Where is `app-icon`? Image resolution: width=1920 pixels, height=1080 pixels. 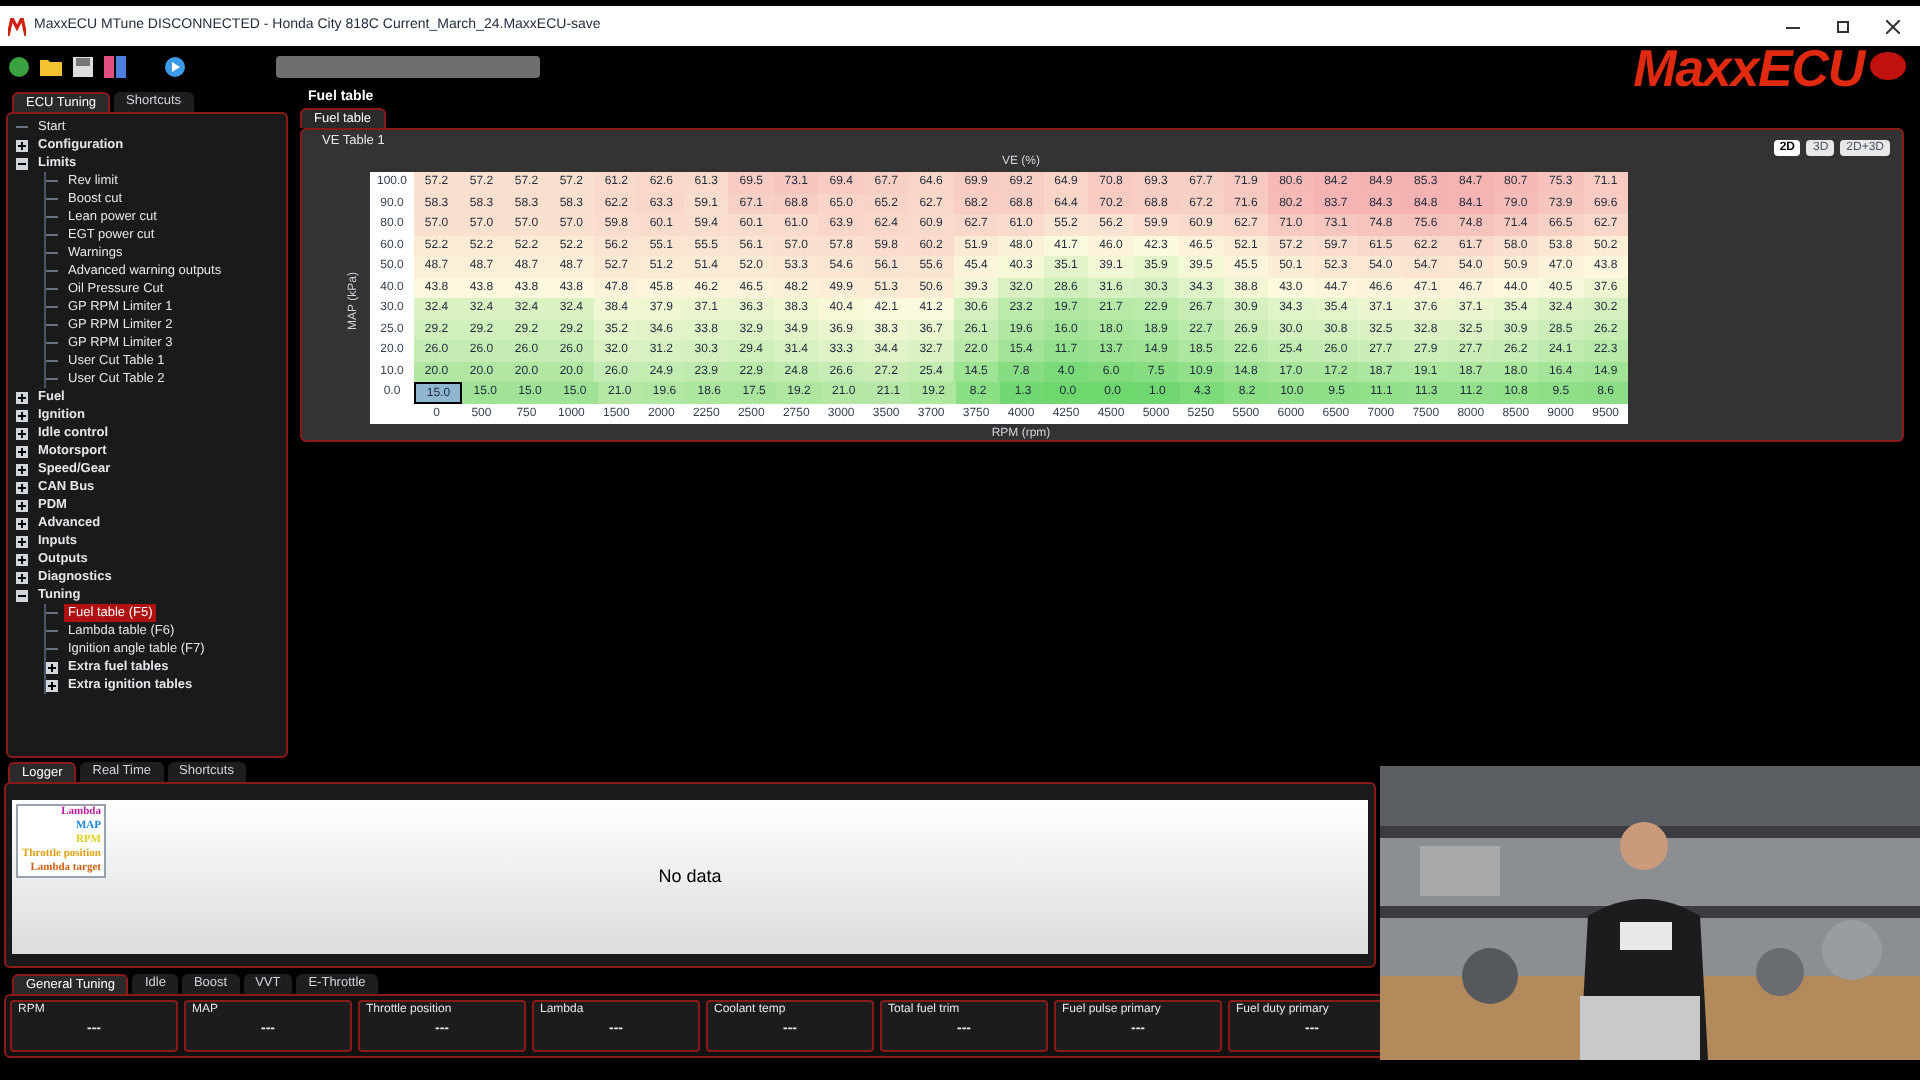 app-icon is located at coordinates (17, 26).